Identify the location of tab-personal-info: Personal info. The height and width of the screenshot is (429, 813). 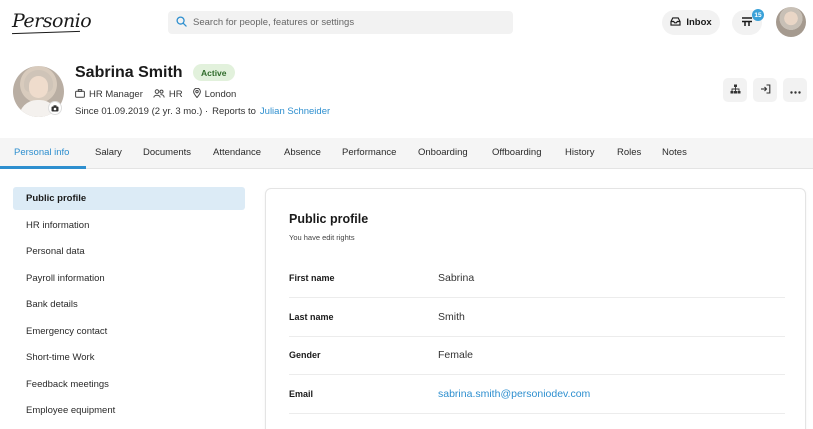
(41, 152).